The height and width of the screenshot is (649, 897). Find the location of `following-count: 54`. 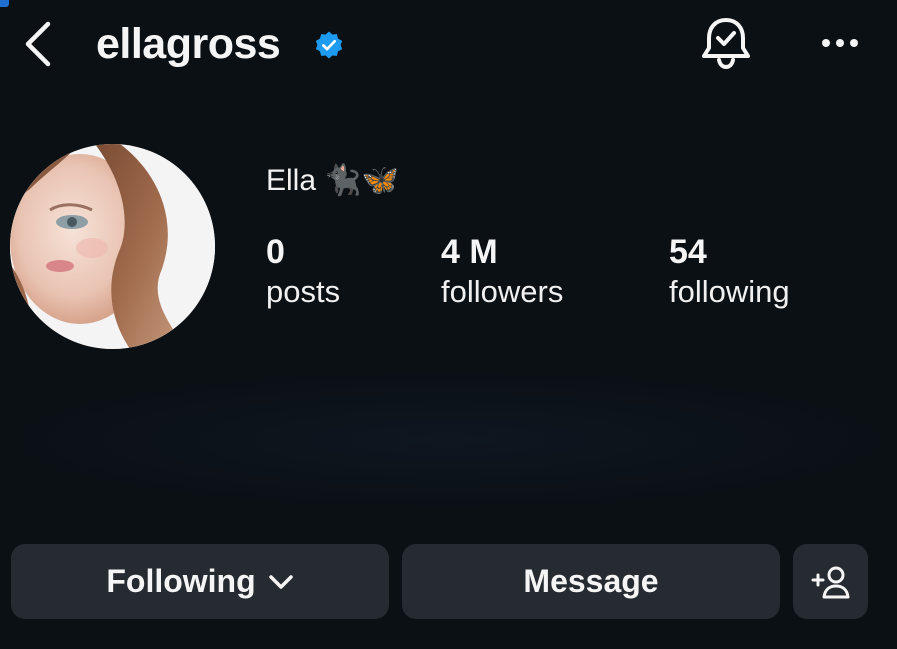

following-count: 54 is located at coordinates (688, 252).